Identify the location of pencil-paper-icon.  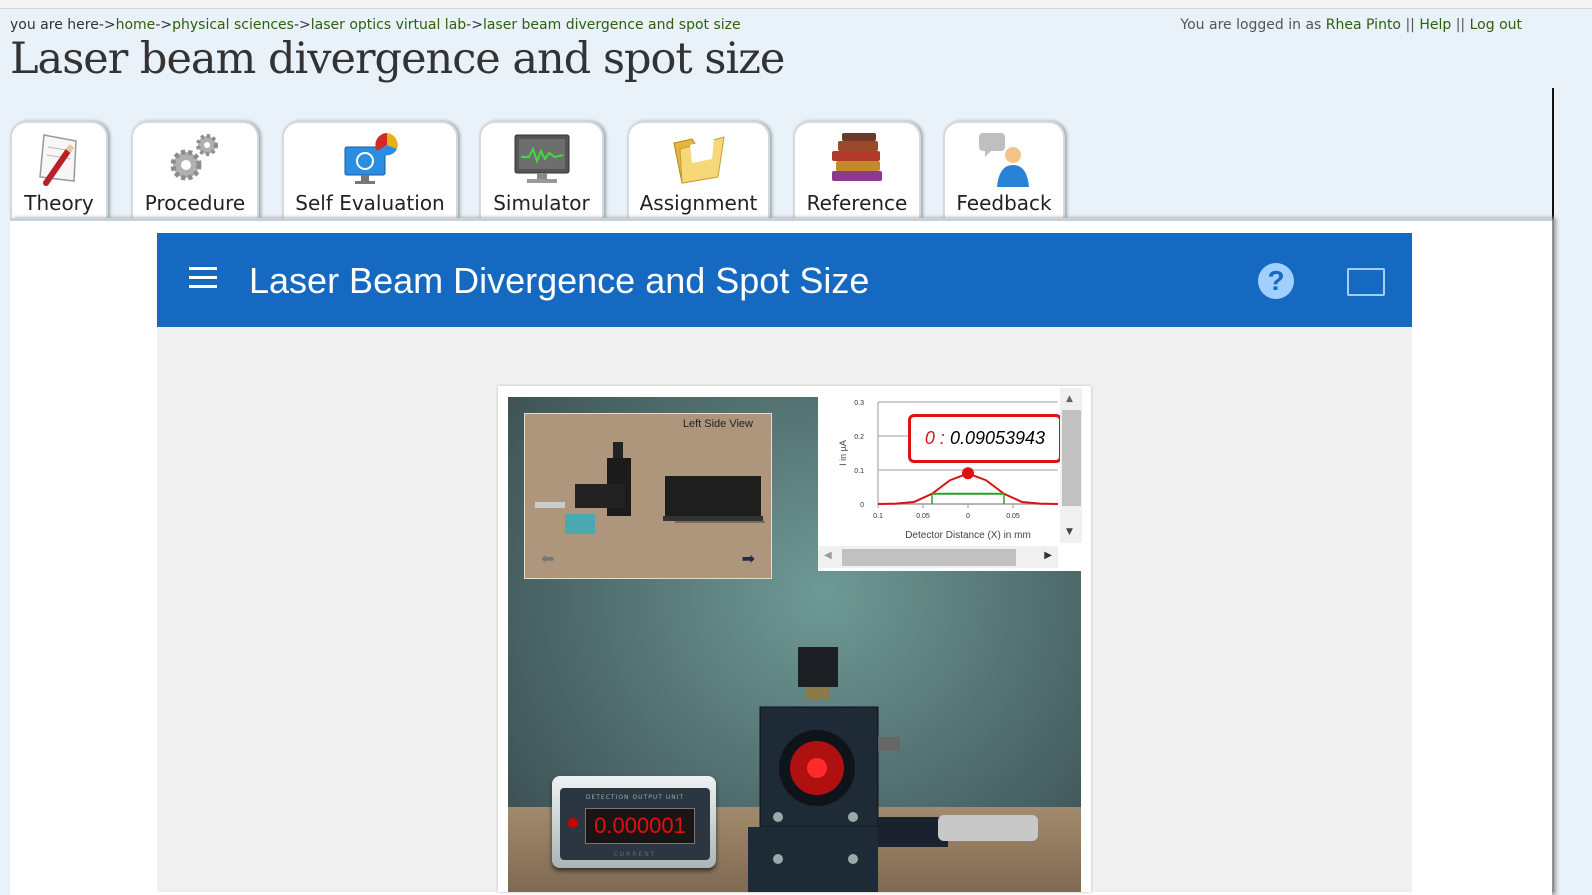
(58, 160).